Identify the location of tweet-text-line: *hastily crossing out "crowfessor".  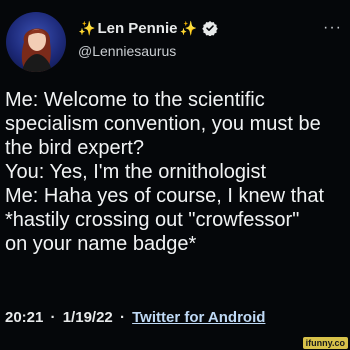
(152, 220).